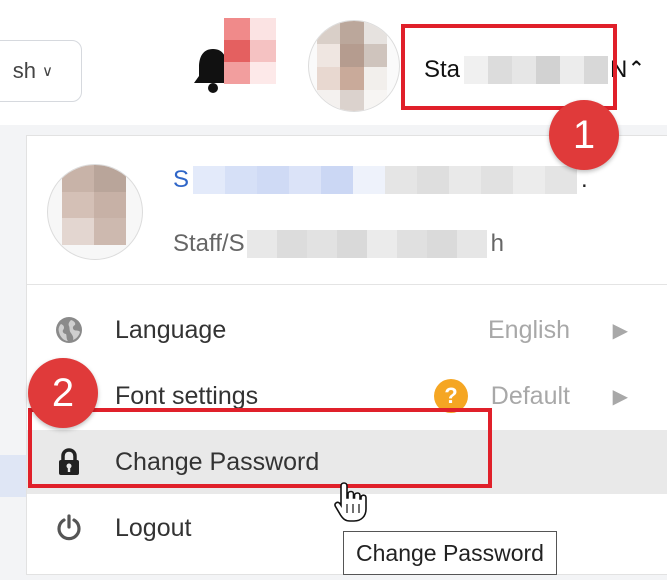 This screenshot has width=667, height=580. What do you see at coordinates (153, 527) in the screenshot?
I see `menu-item-label: Logout` at bounding box center [153, 527].